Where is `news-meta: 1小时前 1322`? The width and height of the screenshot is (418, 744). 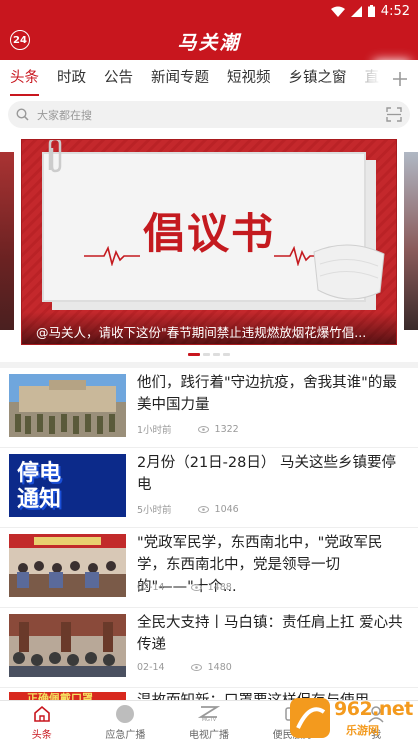 news-meta: 1小时前 1322 is located at coordinates (188, 429).